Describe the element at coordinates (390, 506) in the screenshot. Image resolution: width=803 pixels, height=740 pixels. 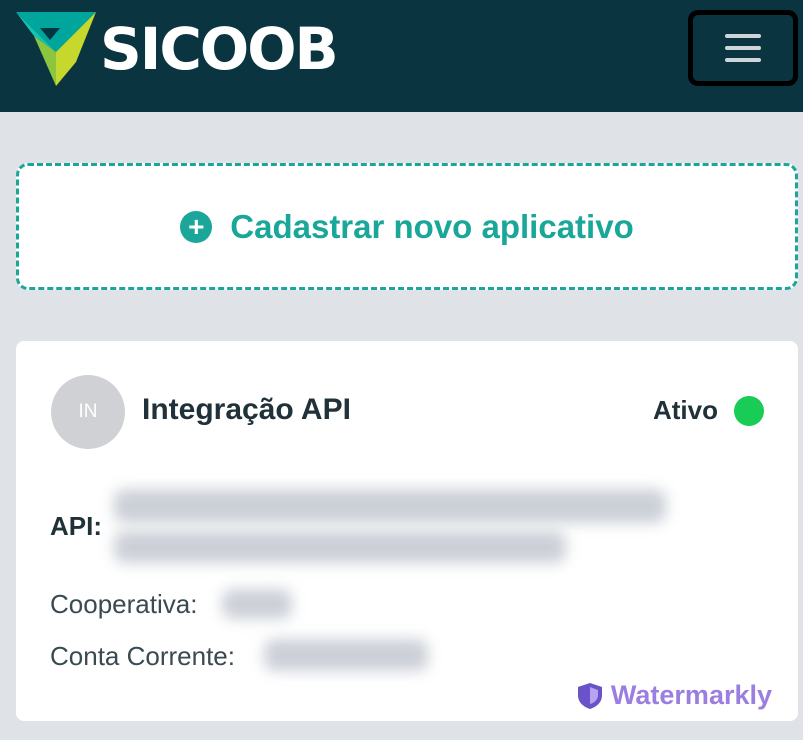
I see `api-value-redacted` at that location.